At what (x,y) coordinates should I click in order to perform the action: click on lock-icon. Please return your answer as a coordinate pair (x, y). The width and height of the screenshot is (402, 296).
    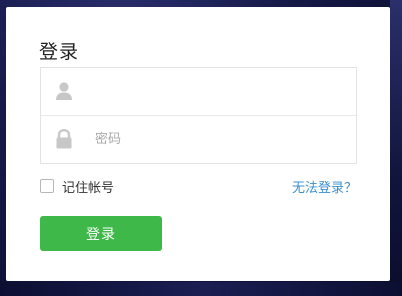
    Looking at the image, I should click on (64, 138).